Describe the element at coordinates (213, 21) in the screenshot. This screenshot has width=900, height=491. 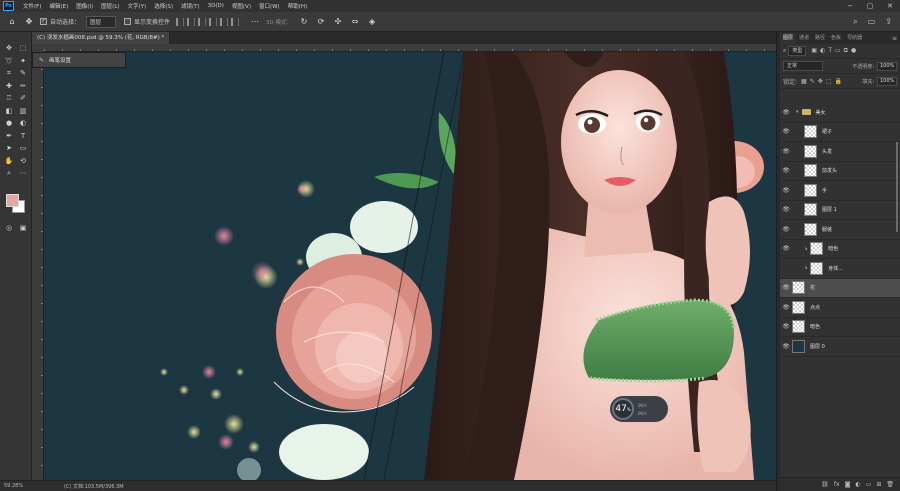
I see `align-top-icon` at that location.